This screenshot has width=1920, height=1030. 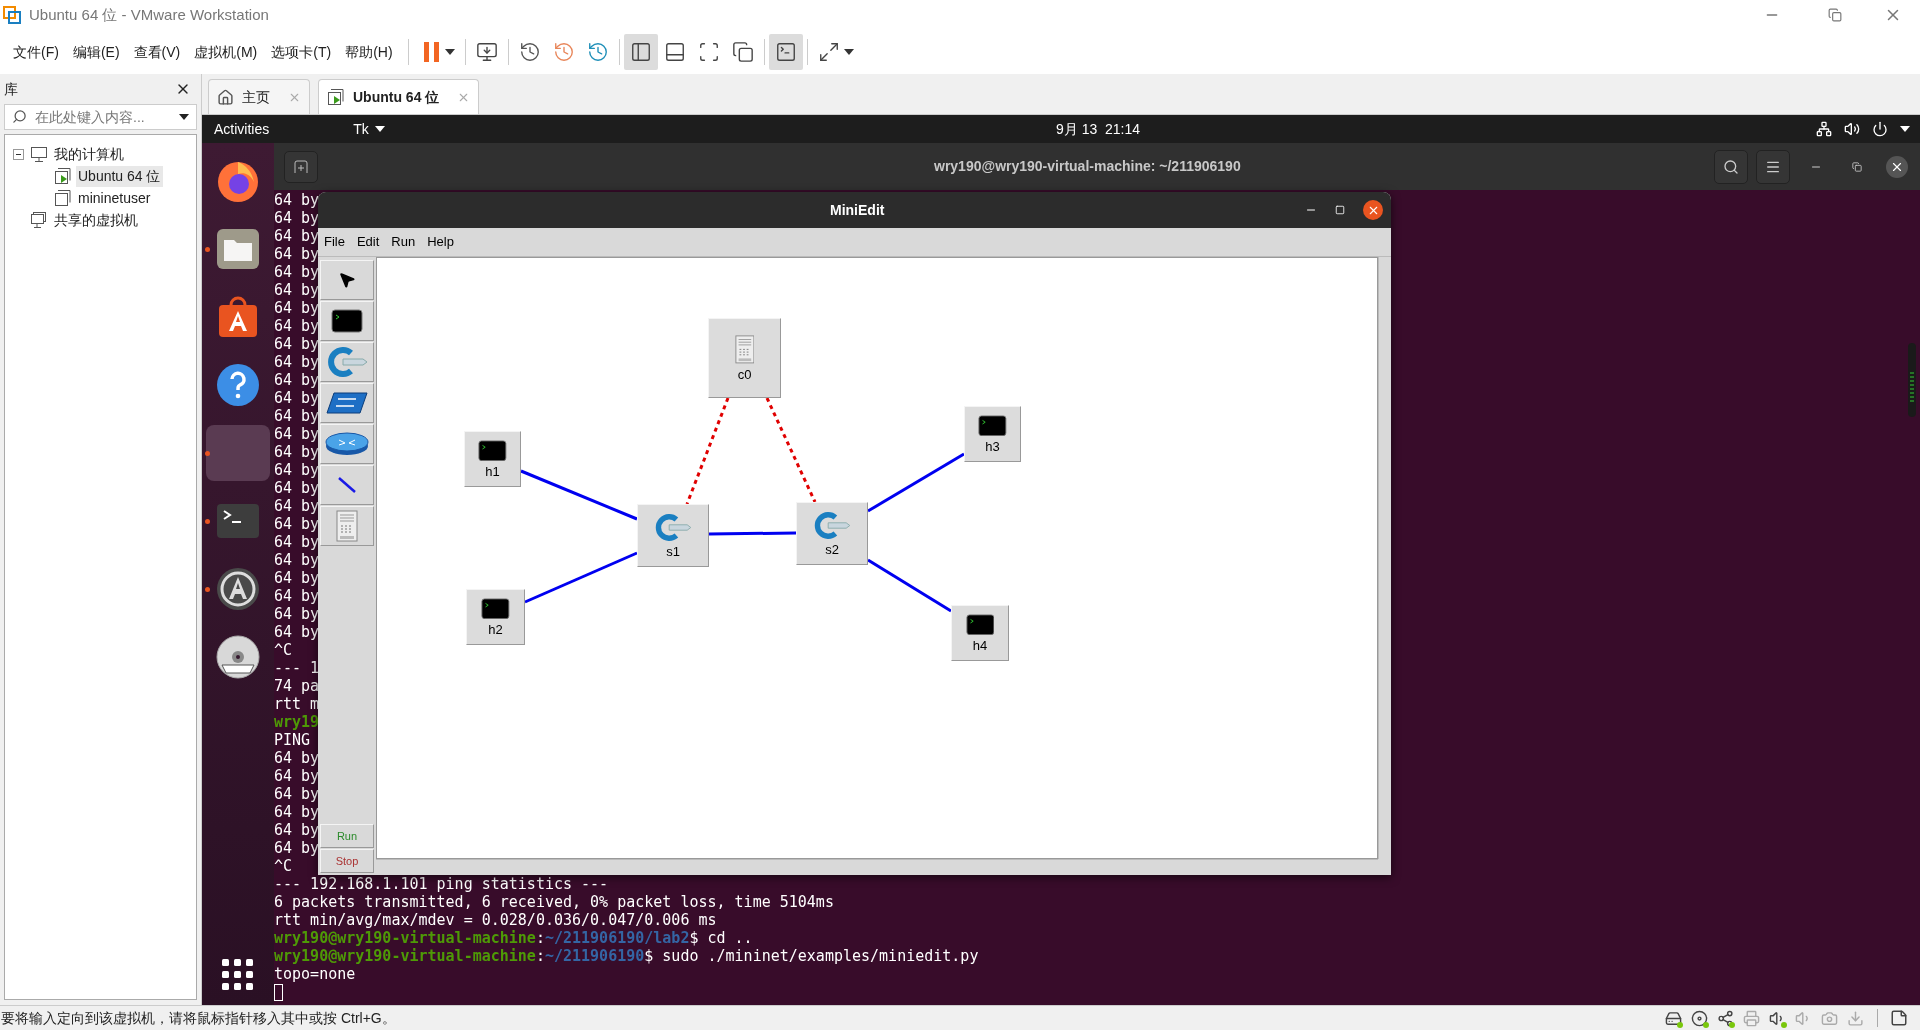 I want to click on overlap-icon, so click(x=742, y=52).